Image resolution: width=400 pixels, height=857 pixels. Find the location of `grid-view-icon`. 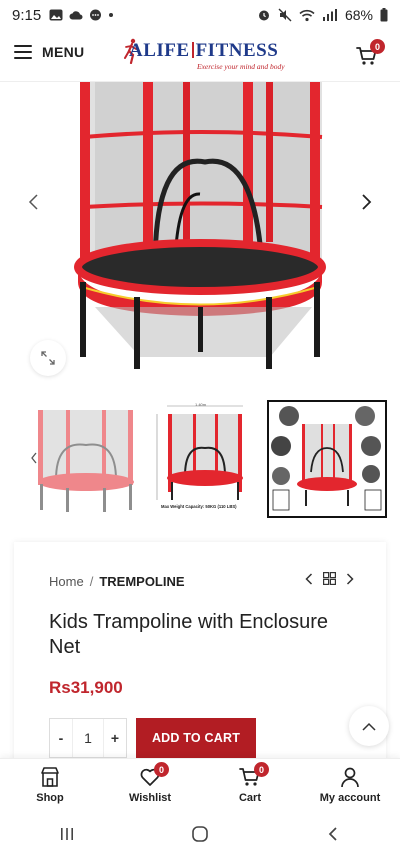

grid-view-icon is located at coordinates (329, 578).